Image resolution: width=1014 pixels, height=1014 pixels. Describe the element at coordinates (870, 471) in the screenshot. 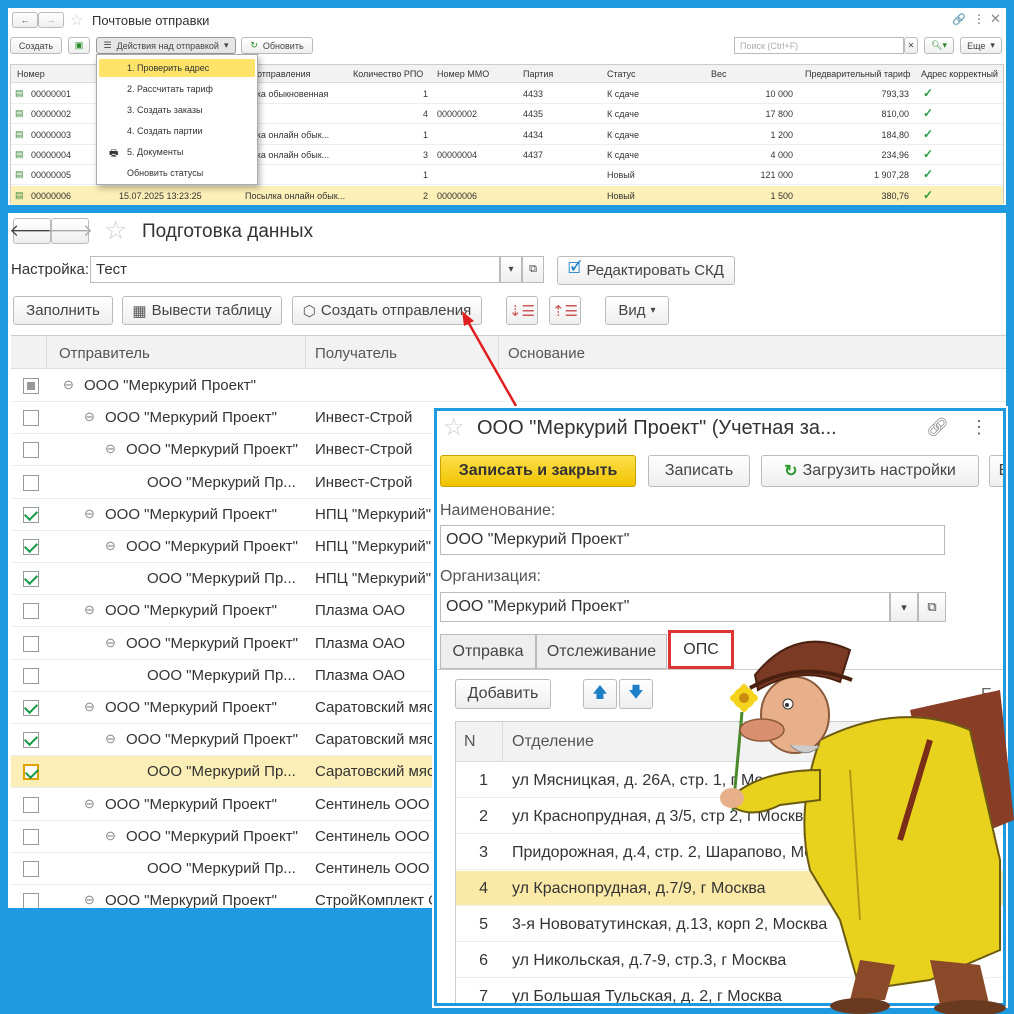

I see `load-settings-button: ↻ Загрузить настройки` at that location.